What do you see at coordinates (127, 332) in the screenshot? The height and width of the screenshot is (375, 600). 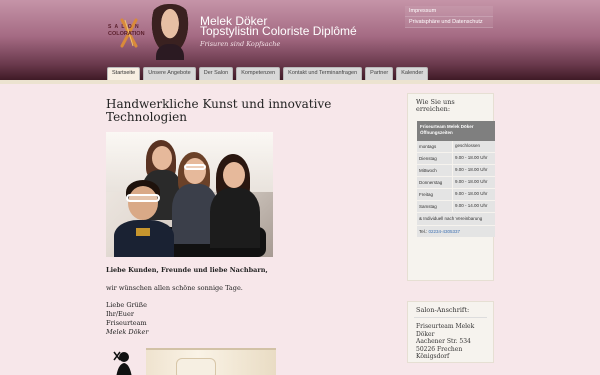 I see `sign-name: Melek Döker` at bounding box center [127, 332].